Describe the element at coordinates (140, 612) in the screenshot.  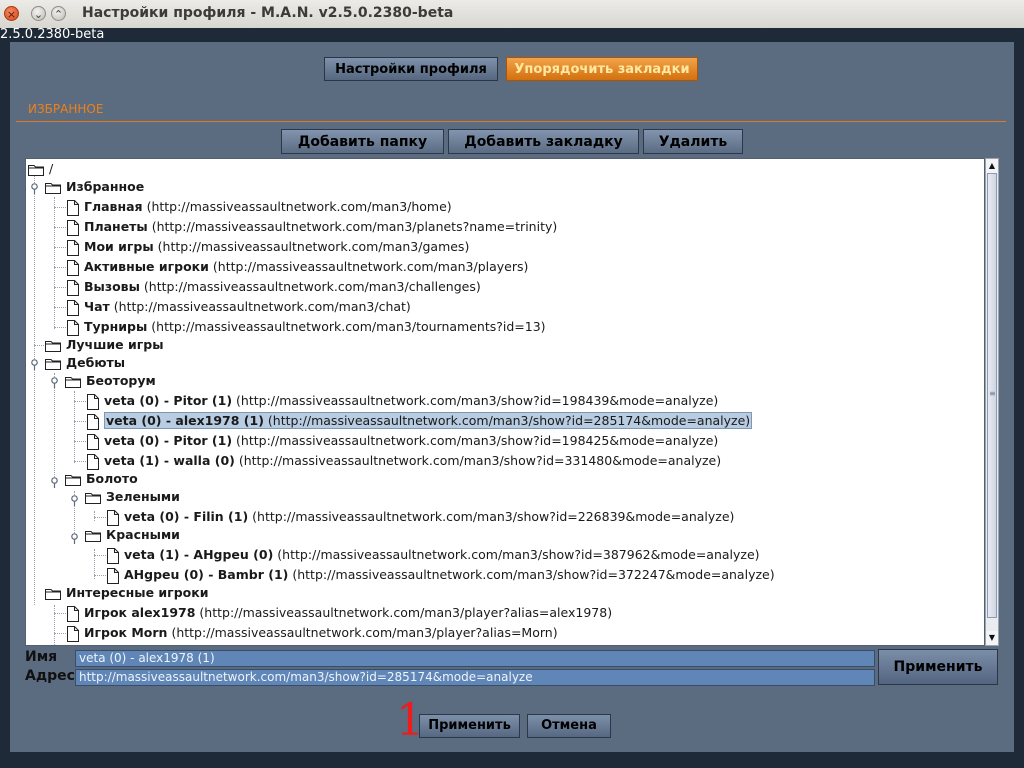
I see `bookmark-name: Игрок alex1978` at that location.